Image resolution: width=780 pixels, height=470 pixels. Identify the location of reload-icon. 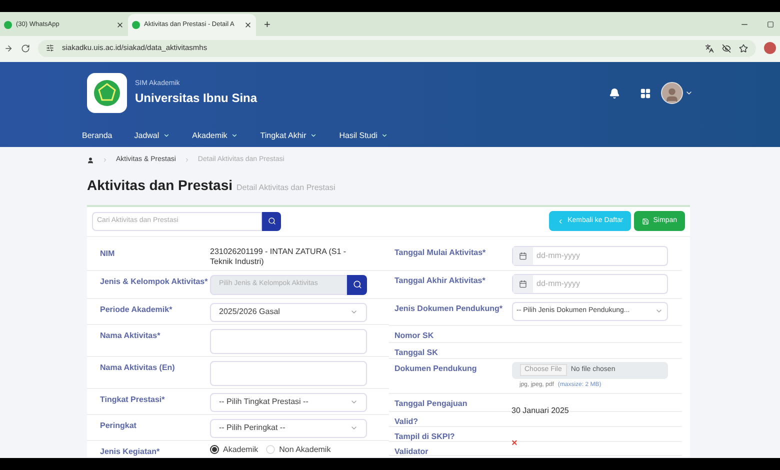
(25, 48).